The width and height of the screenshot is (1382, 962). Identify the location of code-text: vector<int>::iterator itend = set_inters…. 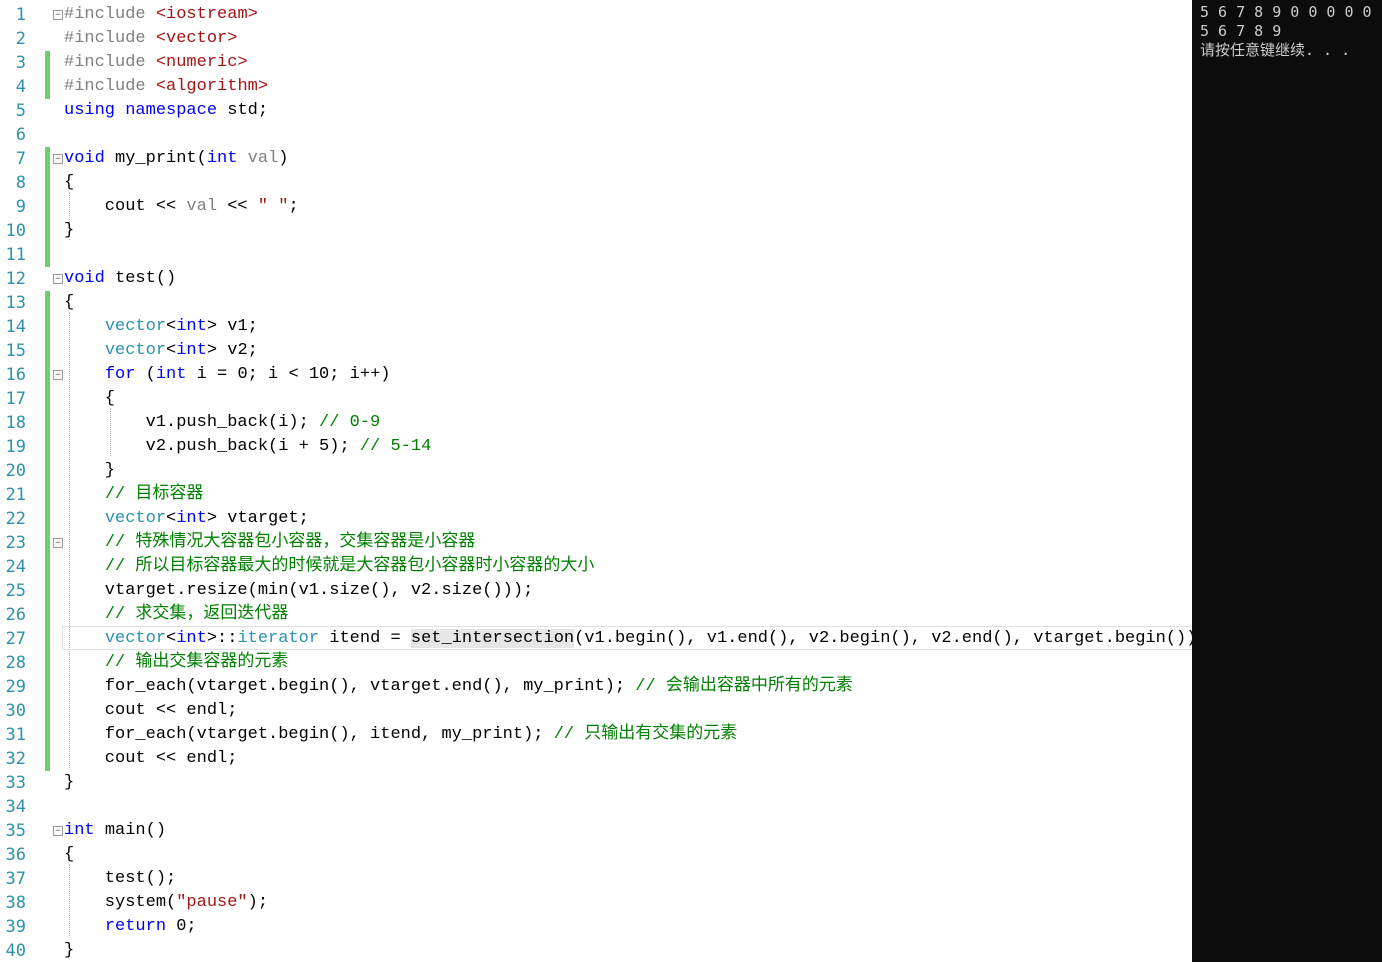
(628, 639).